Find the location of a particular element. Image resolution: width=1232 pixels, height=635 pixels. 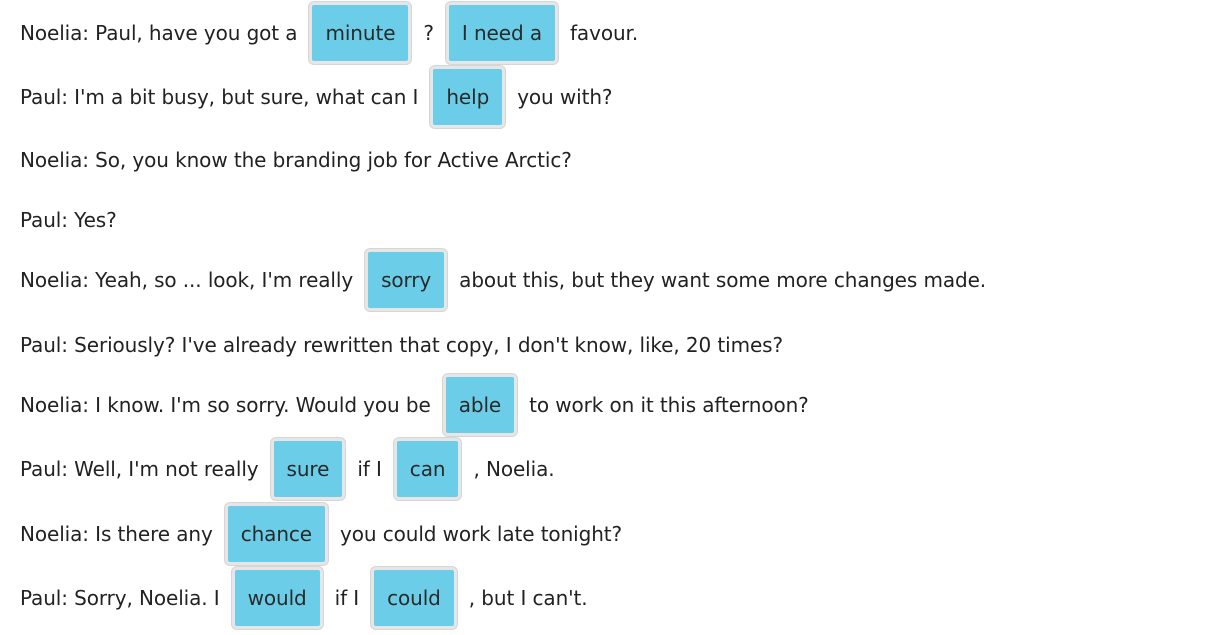

dialogue-line-4: Paul: Yes? is located at coordinates (68, 220).